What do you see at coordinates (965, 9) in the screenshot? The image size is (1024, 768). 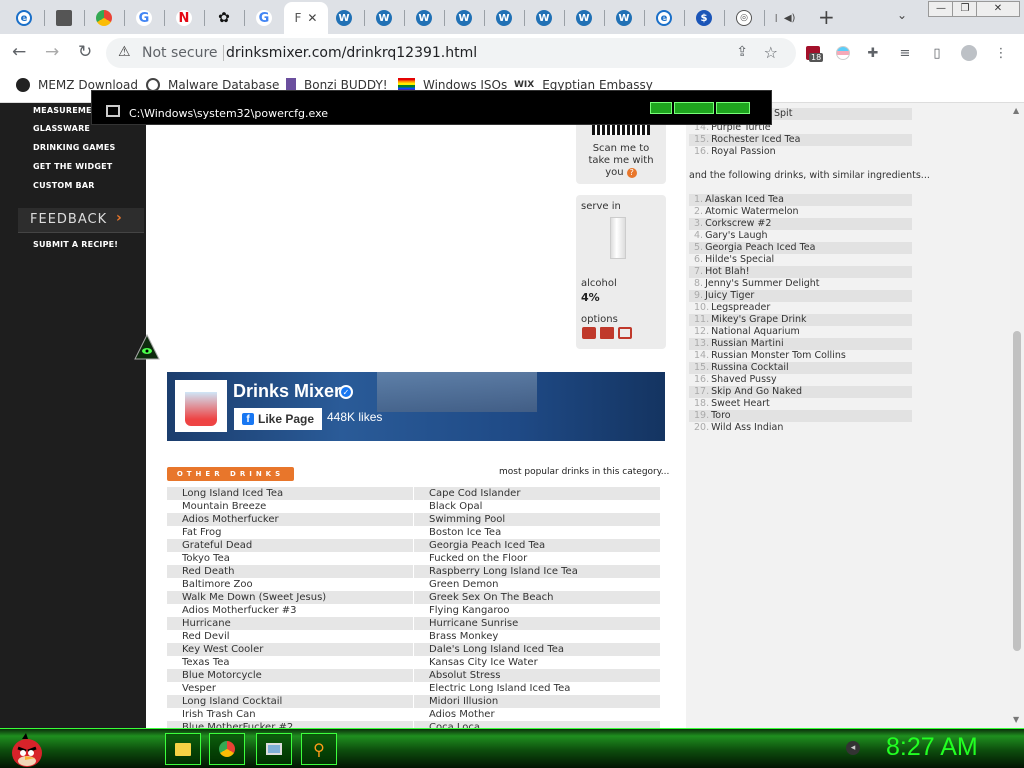 I see `restore-button: ❐` at bounding box center [965, 9].